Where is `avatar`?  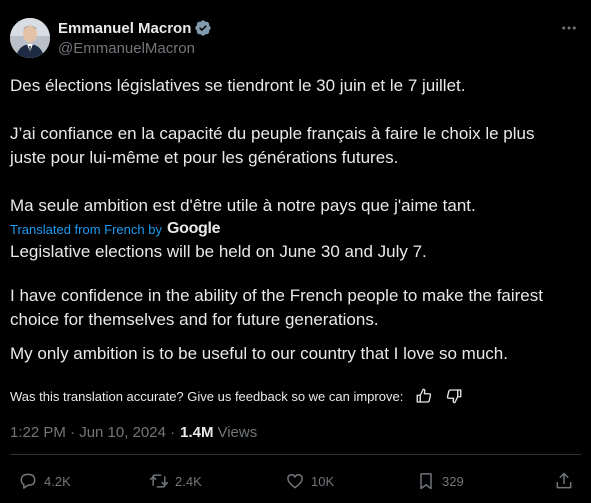 avatar is located at coordinates (30, 38).